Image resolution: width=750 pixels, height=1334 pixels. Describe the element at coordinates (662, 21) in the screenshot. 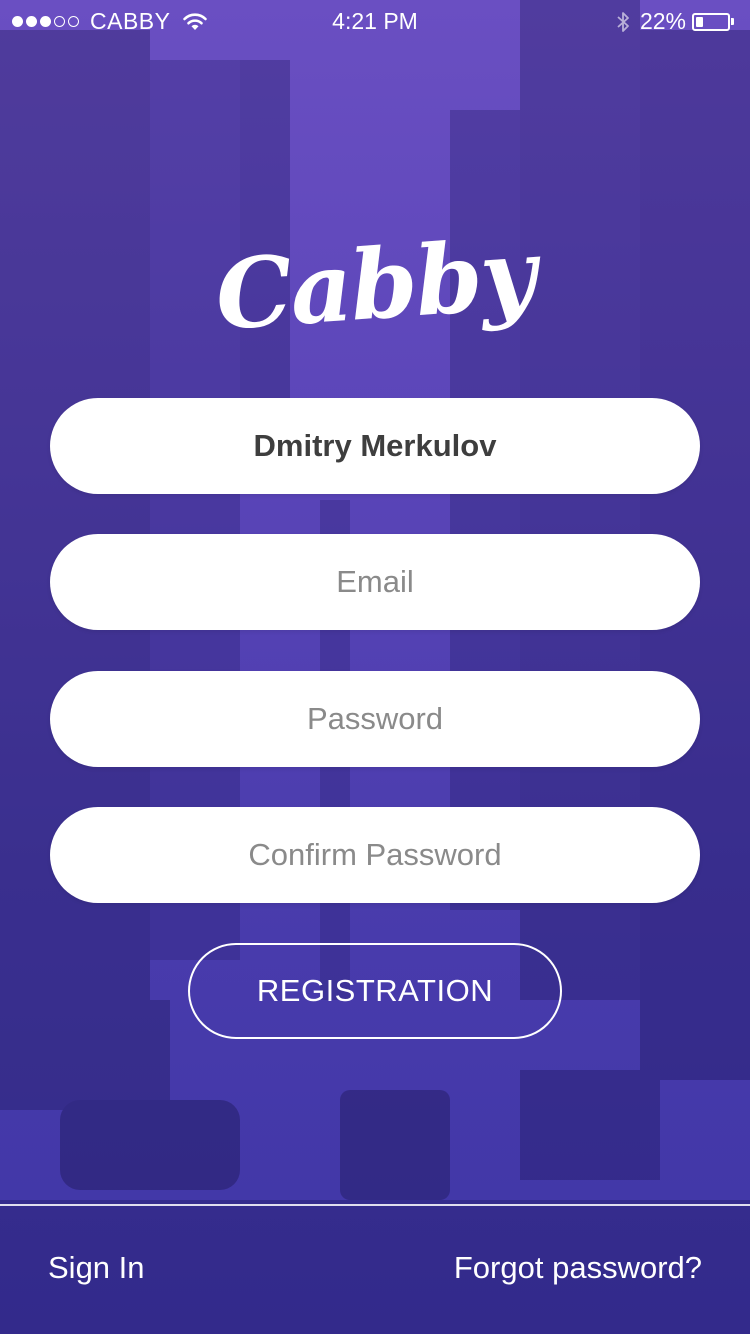

I see `battery-percent: 22%` at that location.